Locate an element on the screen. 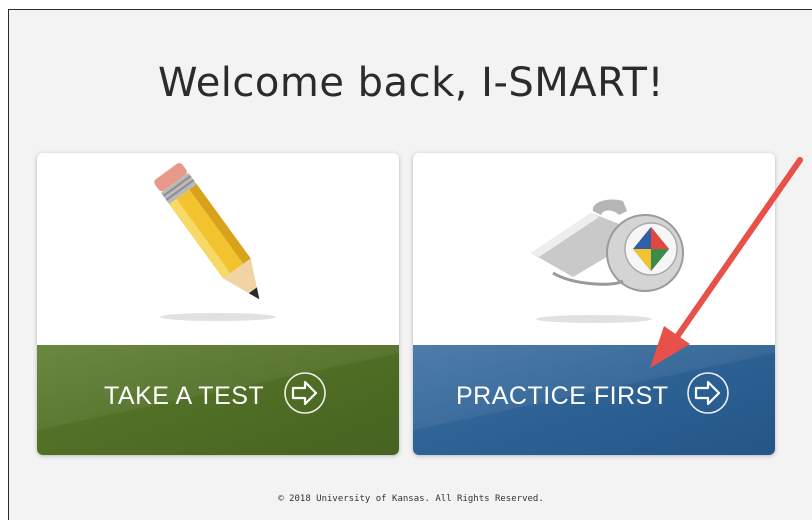 The width and height of the screenshot is (812, 520). take-a-test-button: TAKE A TEST is located at coordinates (218, 400).